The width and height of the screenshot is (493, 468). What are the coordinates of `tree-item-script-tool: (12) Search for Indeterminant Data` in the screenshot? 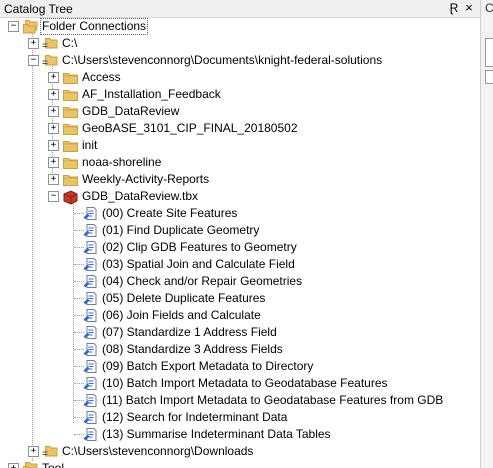 It's located at (240, 417).